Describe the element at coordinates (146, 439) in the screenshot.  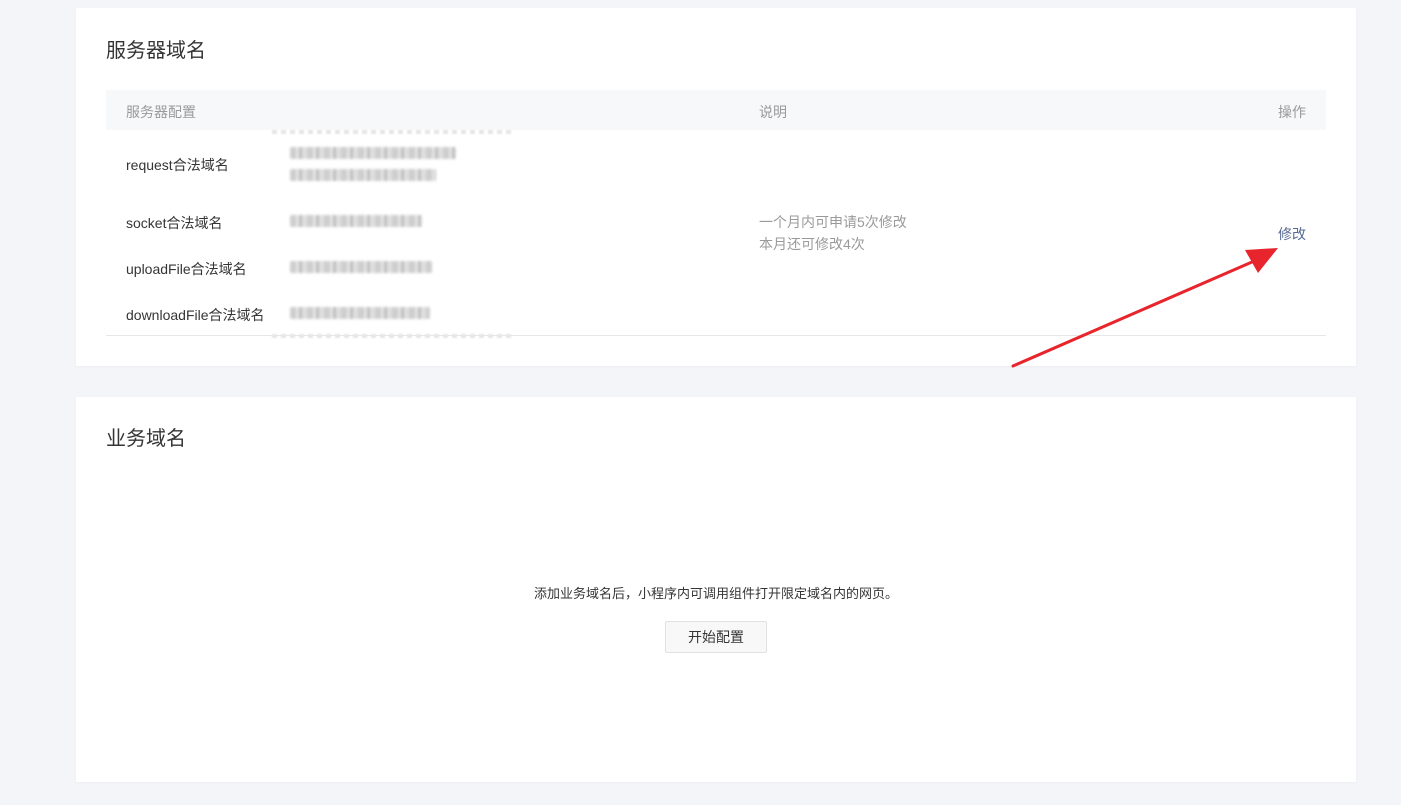
I see `business-domain-title: 业务域名` at that location.